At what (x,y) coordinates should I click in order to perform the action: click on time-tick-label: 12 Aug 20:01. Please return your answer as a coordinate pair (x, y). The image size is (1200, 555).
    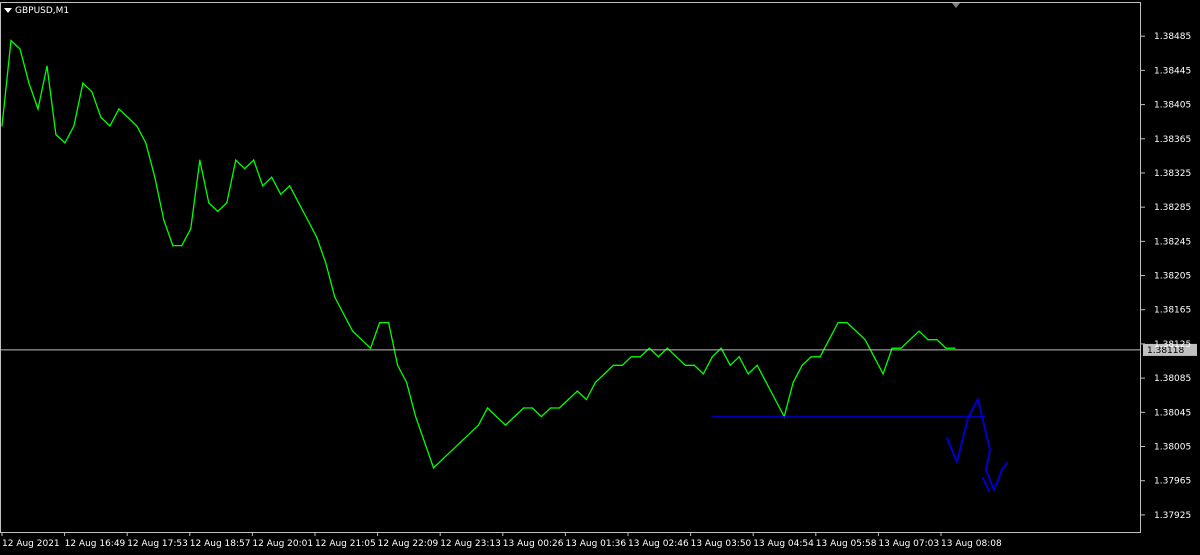
    Looking at the image, I should click on (282, 544).